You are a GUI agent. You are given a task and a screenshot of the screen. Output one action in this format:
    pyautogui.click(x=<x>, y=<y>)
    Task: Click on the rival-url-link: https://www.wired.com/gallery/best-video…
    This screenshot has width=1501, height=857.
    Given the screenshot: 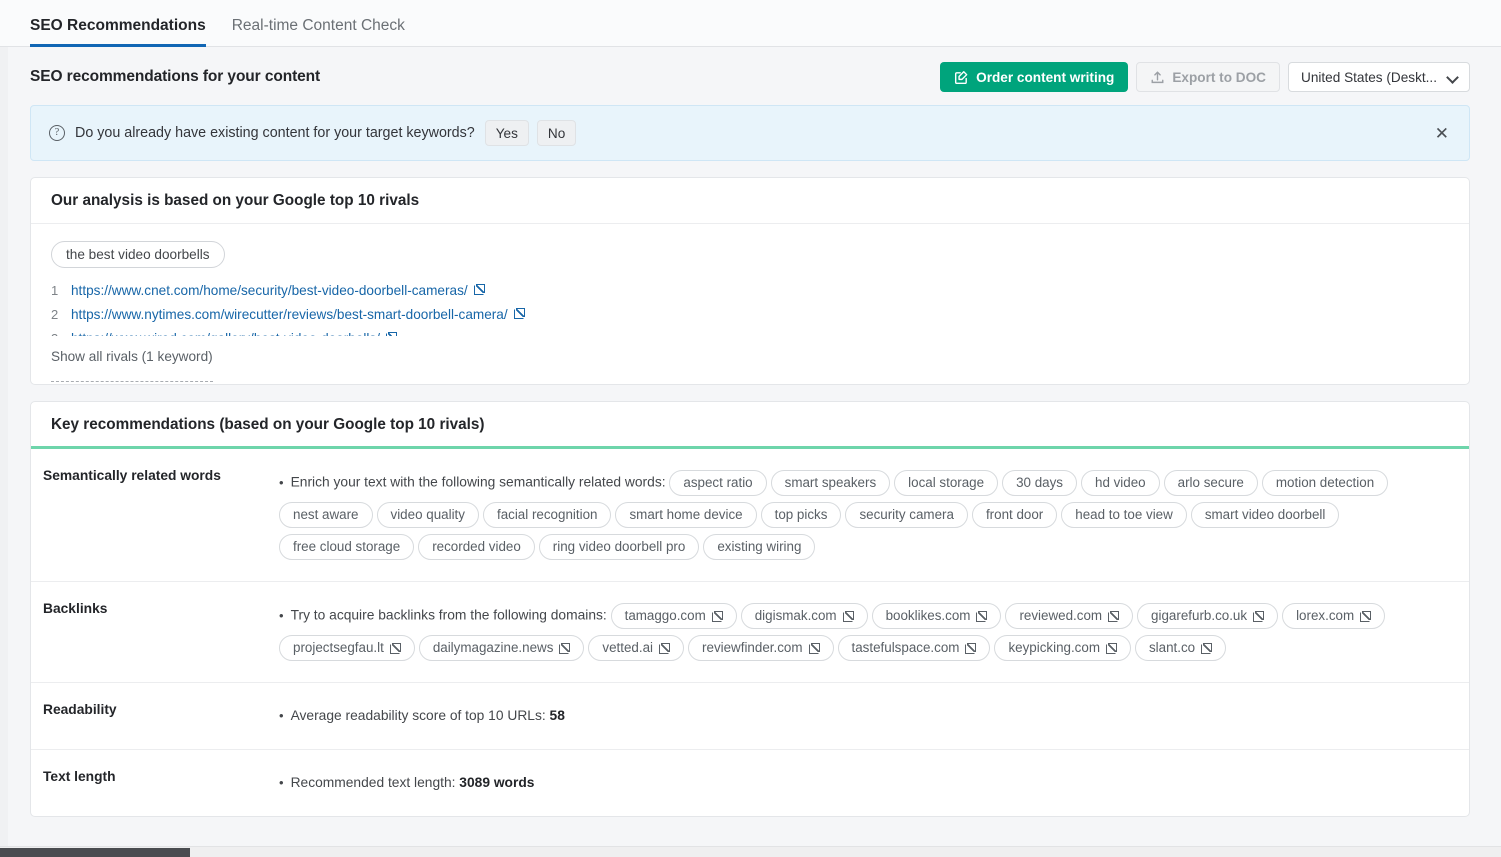 What is the action you would take?
    pyautogui.click(x=225, y=331)
    